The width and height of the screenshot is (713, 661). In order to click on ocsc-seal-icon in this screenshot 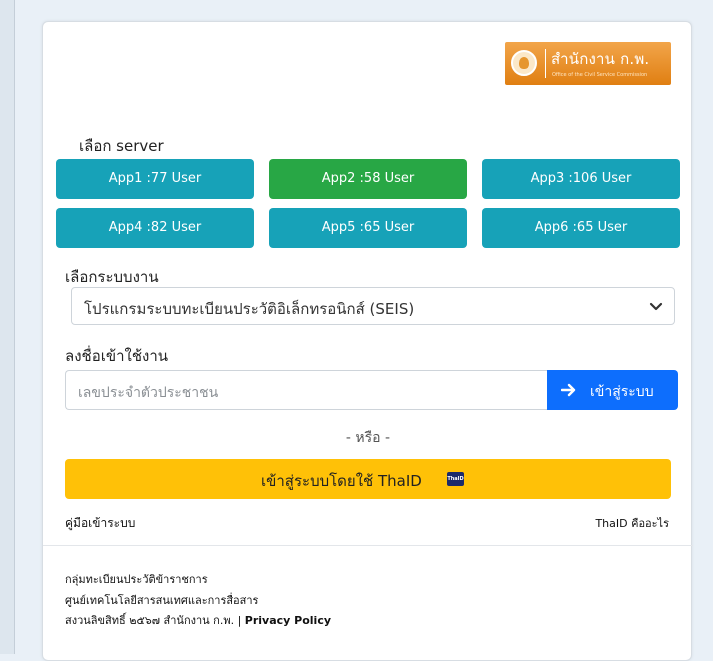, I will do `click(524, 63)`.